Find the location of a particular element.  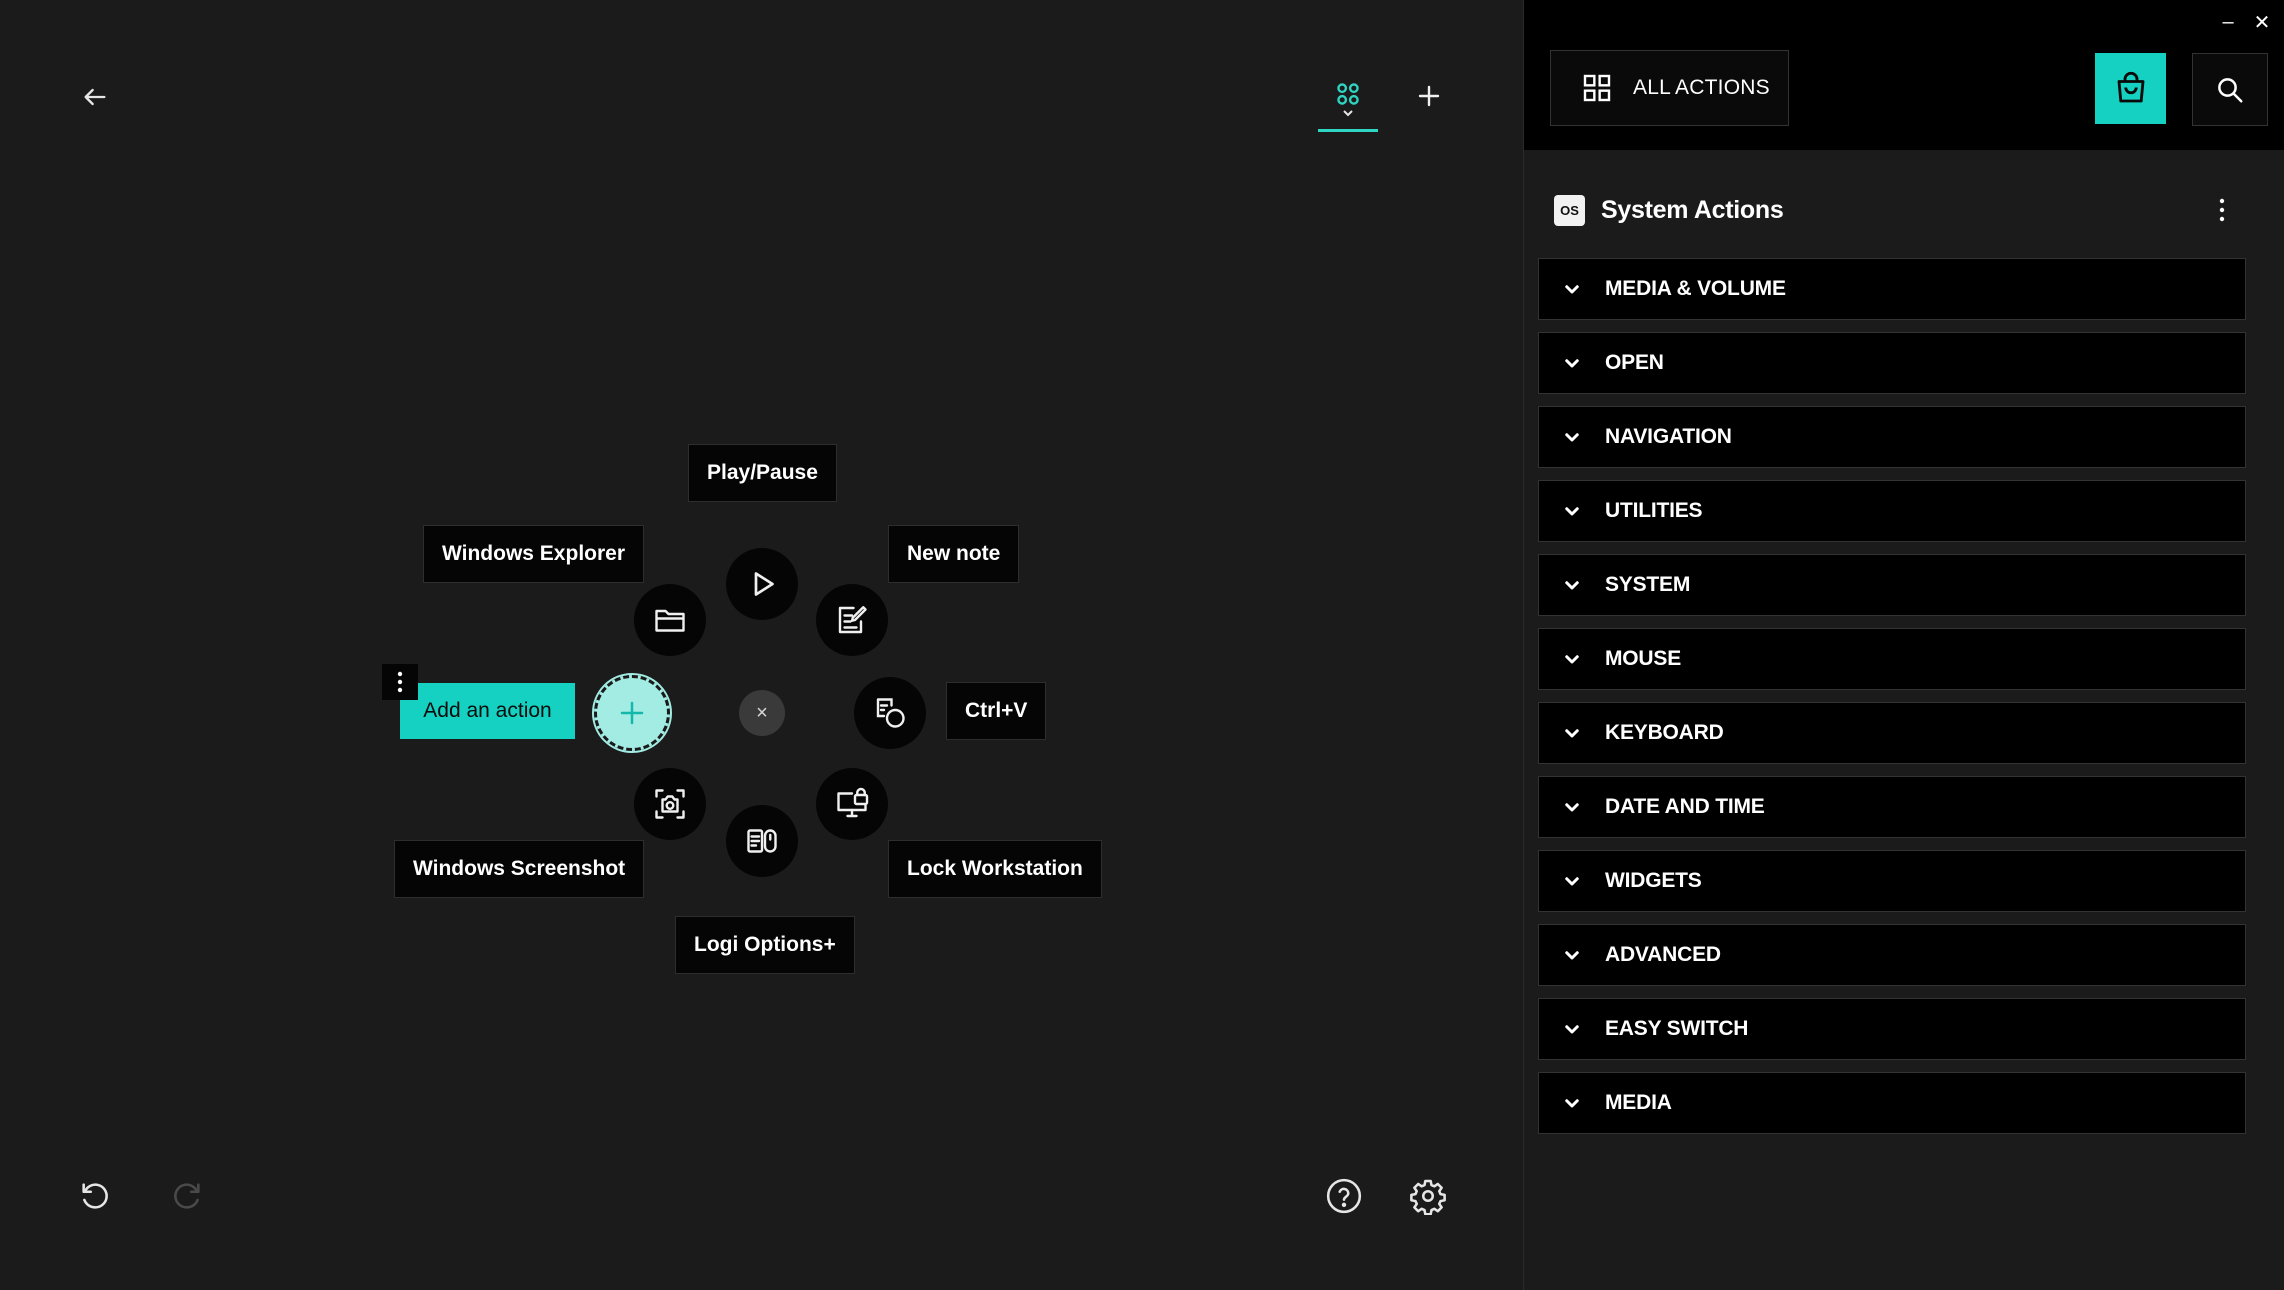

shopping-bag-icon is located at coordinates (2130, 86).